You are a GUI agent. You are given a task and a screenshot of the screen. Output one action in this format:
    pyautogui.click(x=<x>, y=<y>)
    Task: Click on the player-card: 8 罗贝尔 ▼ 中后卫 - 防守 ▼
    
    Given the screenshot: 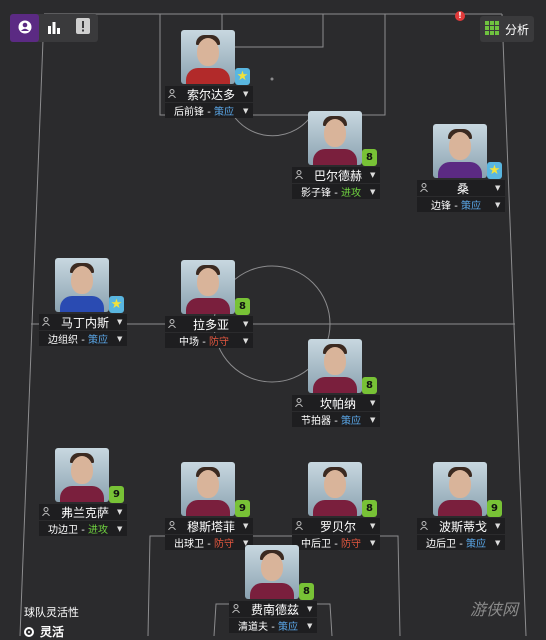 What is the action you would take?
    pyautogui.click(x=336, y=507)
    